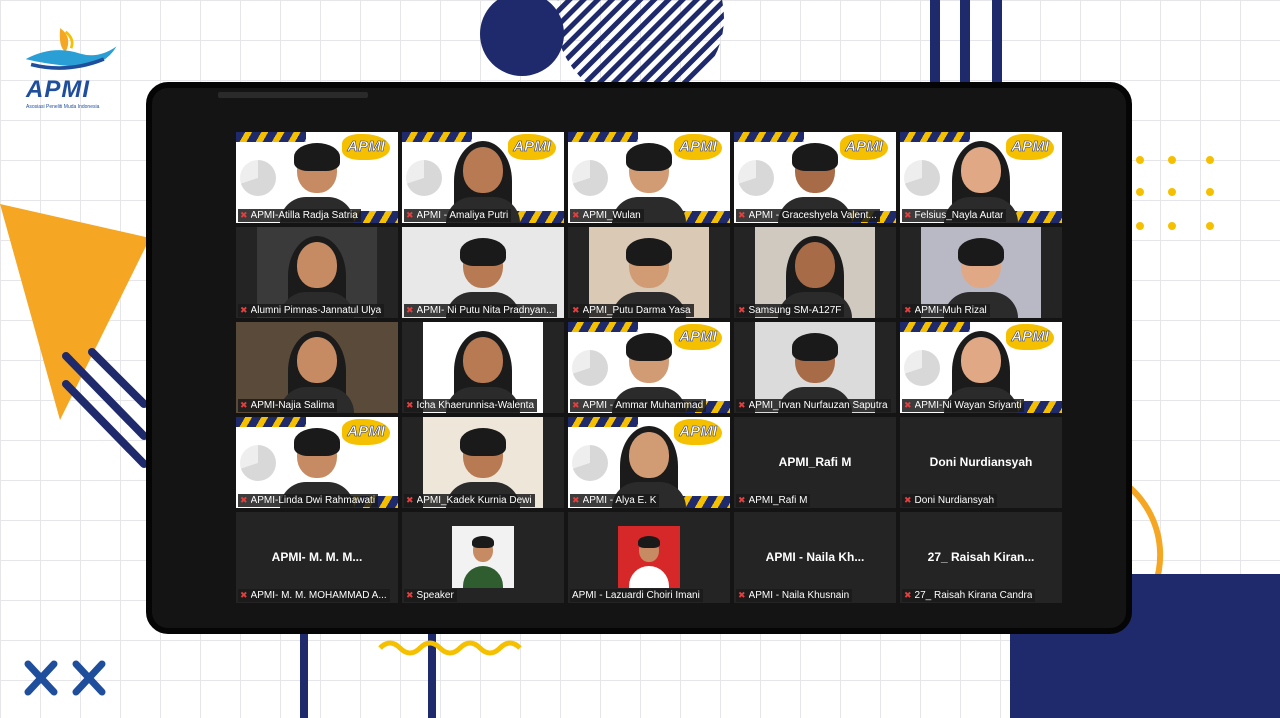 The width and height of the screenshot is (1280, 718). Describe the element at coordinates (795, 310) in the screenshot. I see `participant-name: Samsung SM-A127F` at that location.